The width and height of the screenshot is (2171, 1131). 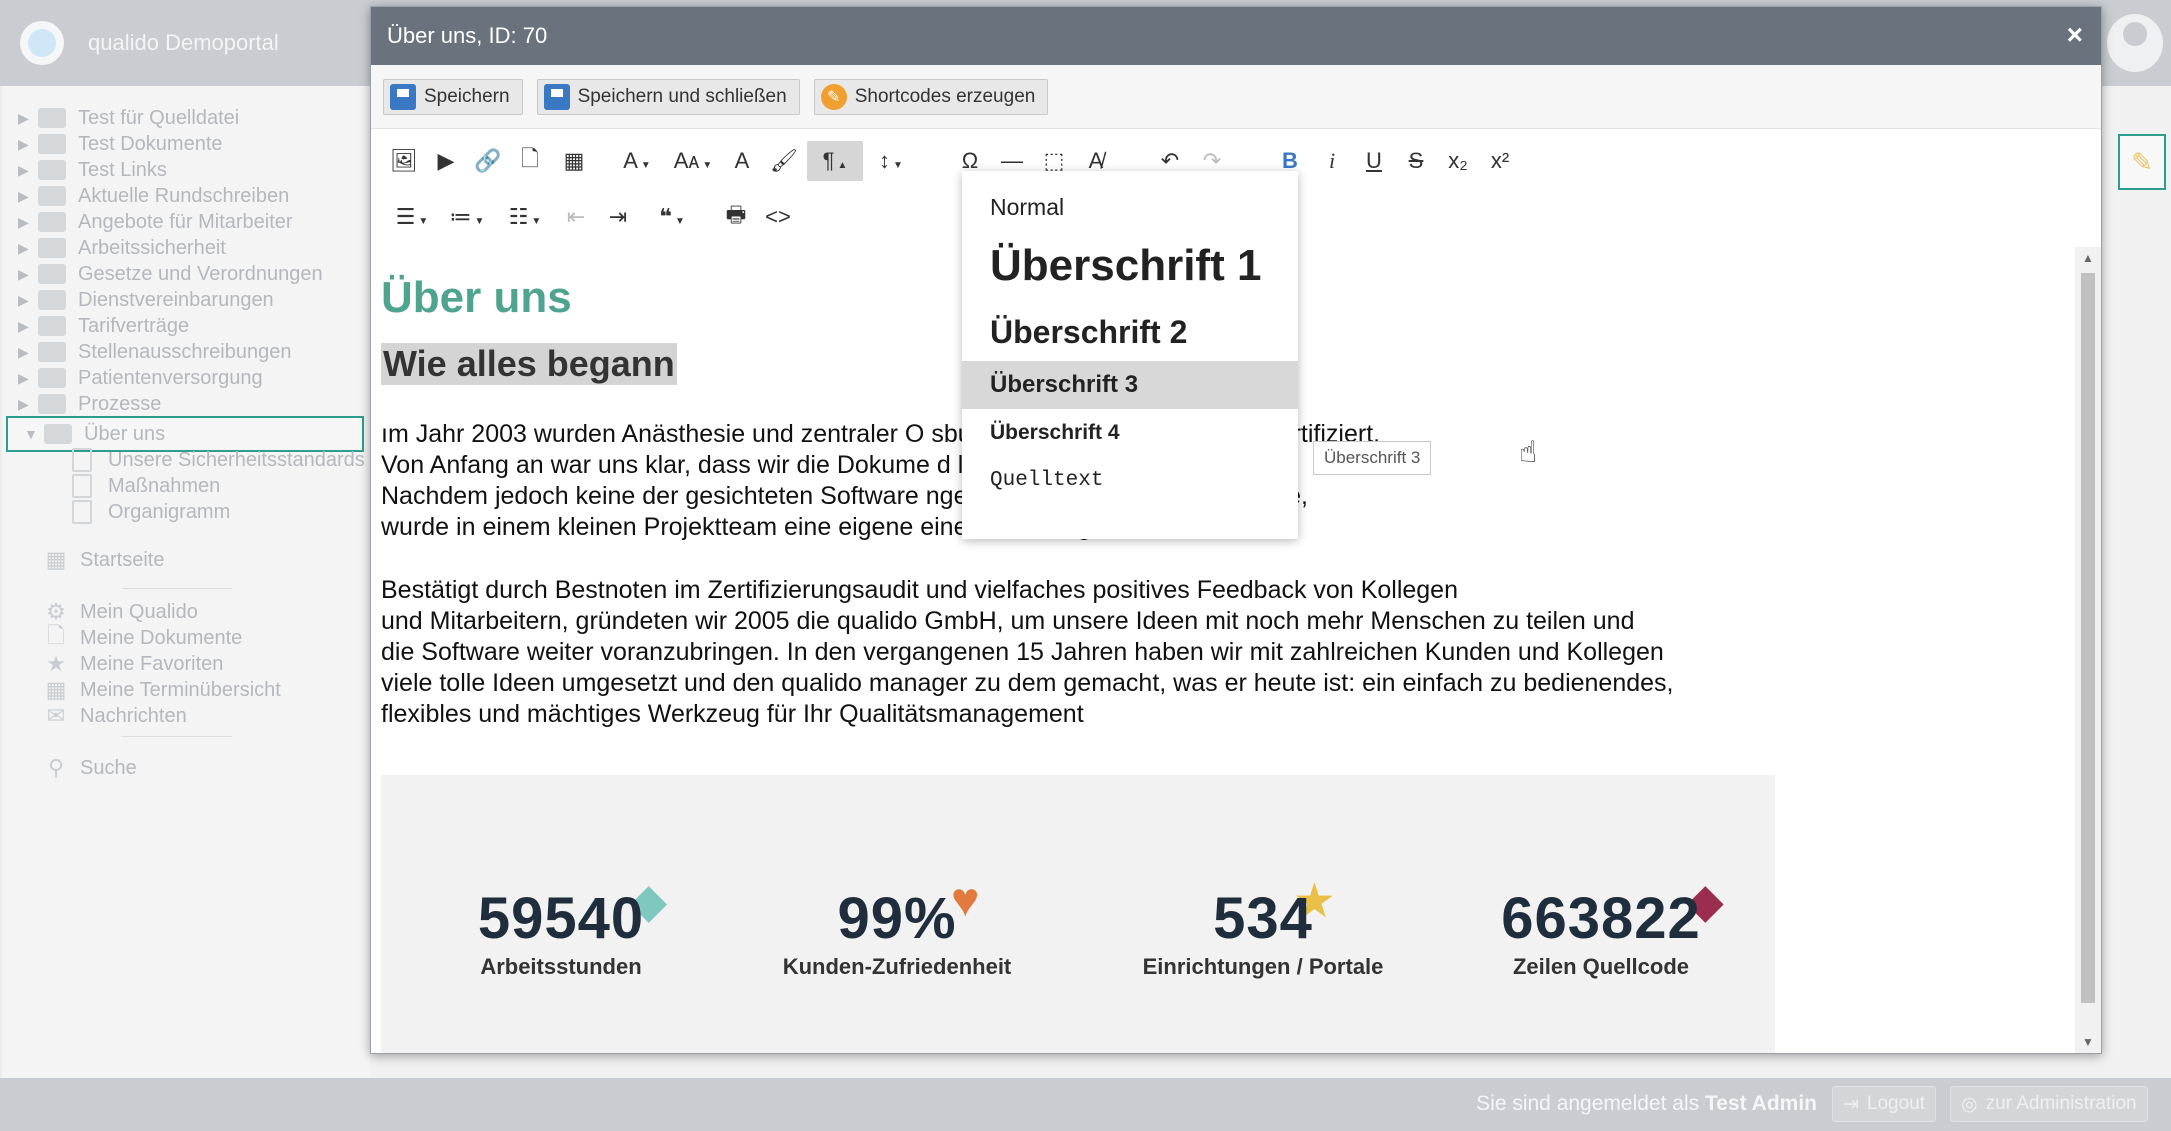 What do you see at coordinates (1969, 1104) in the screenshot?
I see `admin-icon: ◎` at bounding box center [1969, 1104].